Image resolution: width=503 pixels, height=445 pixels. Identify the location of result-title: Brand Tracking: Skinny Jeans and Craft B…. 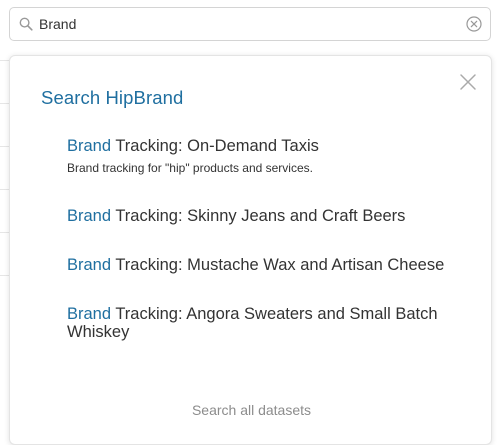
(272, 216).